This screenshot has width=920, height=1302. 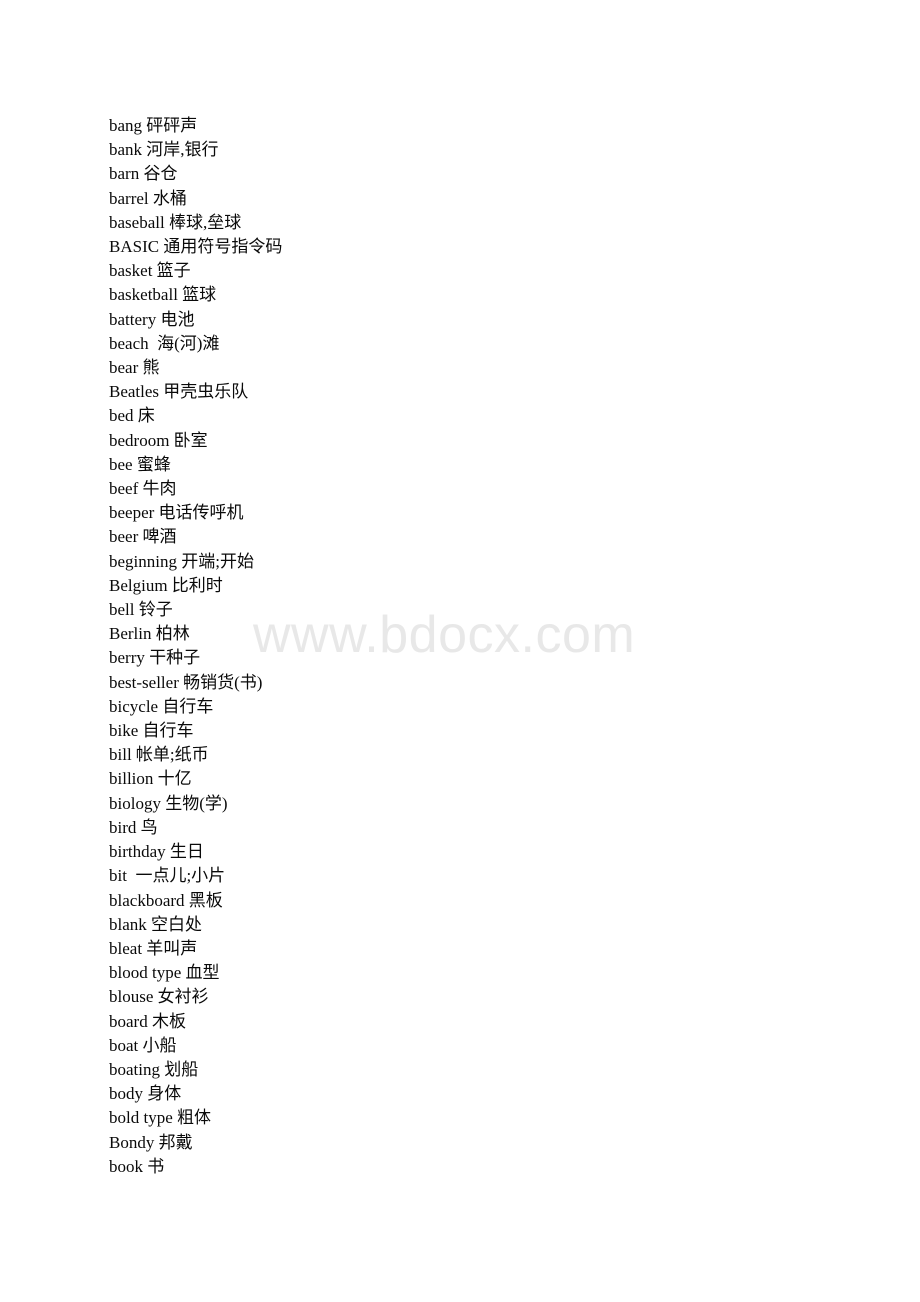 What do you see at coordinates (141, 610) in the screenshot?
I see `vocabulary-entry: bell 铃子` at bounding box center [141, 610].